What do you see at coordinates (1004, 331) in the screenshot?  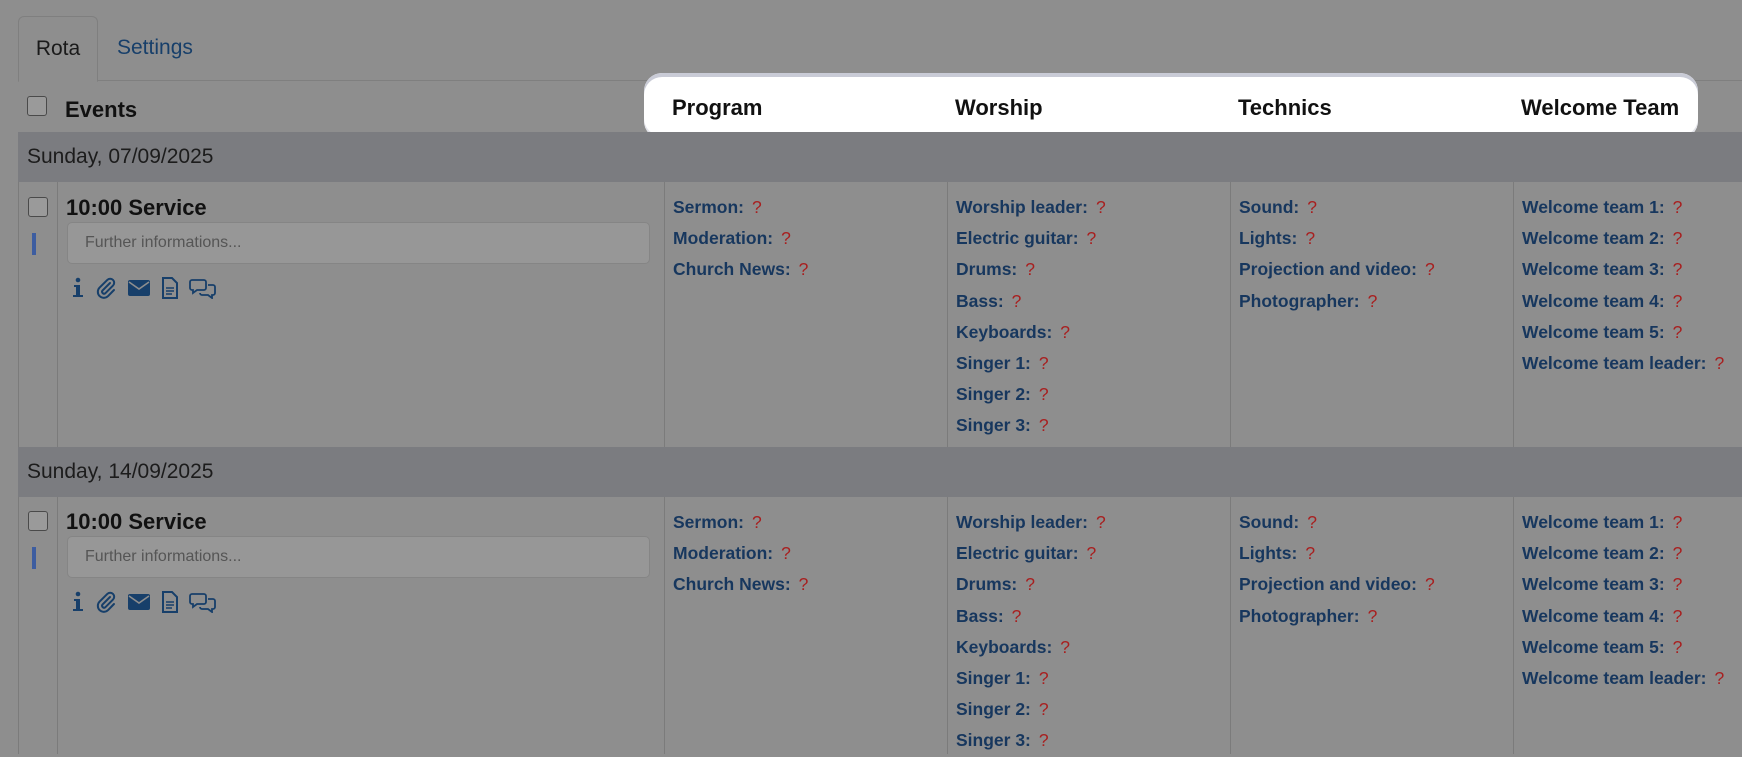 I see `role-label: Keyboards:` at bounding box center [1004, 331].